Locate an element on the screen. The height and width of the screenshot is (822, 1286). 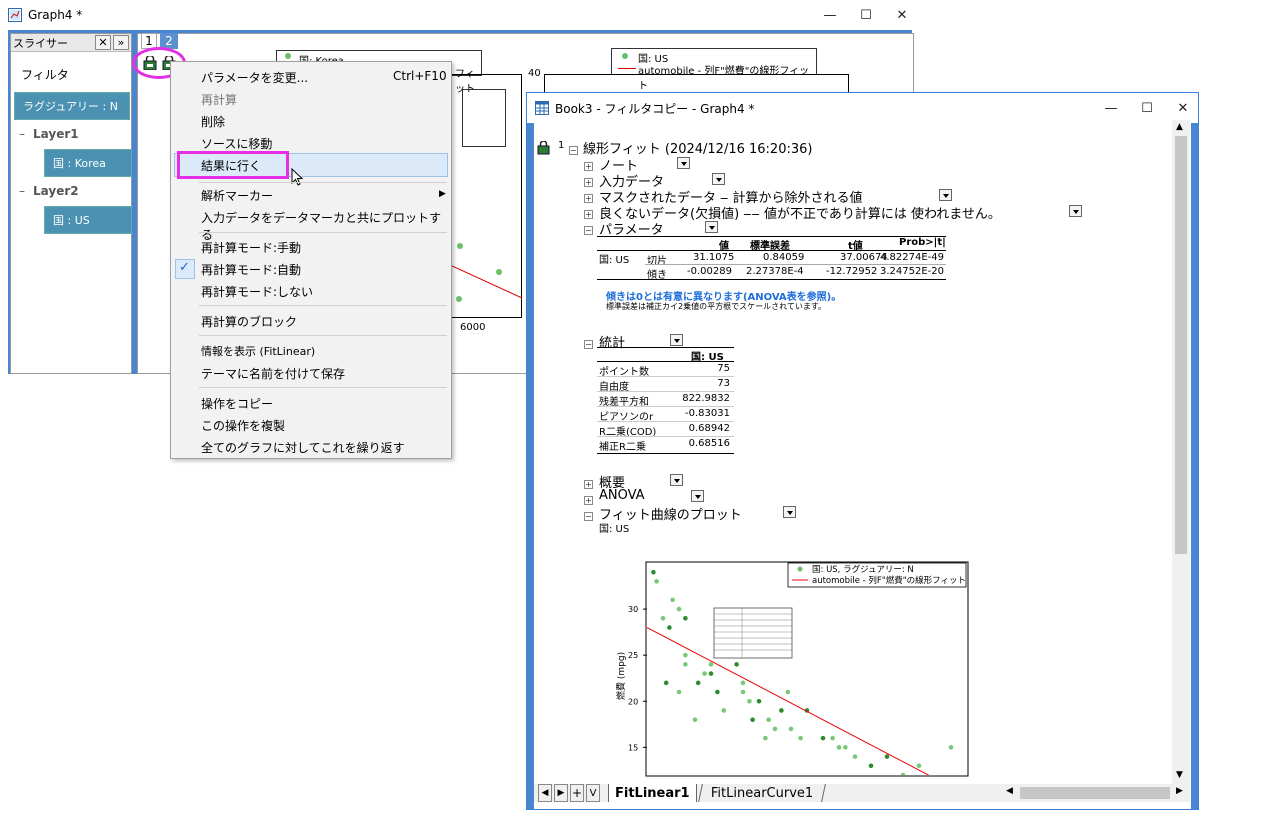
lock-icon is located at coordinates (543, 149).